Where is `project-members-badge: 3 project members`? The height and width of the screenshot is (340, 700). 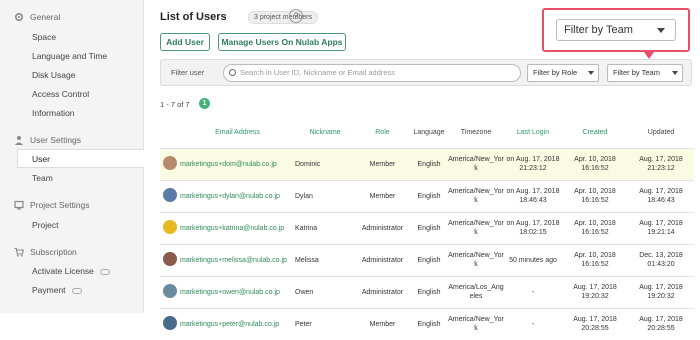 project-members-badge: 3 project members is located at coordinates (283, 17).